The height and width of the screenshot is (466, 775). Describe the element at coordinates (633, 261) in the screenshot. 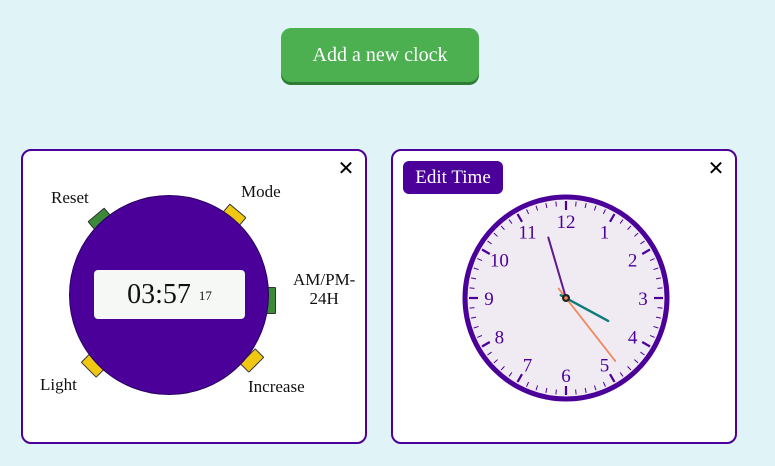

I see `clock-number: 2` at that location.